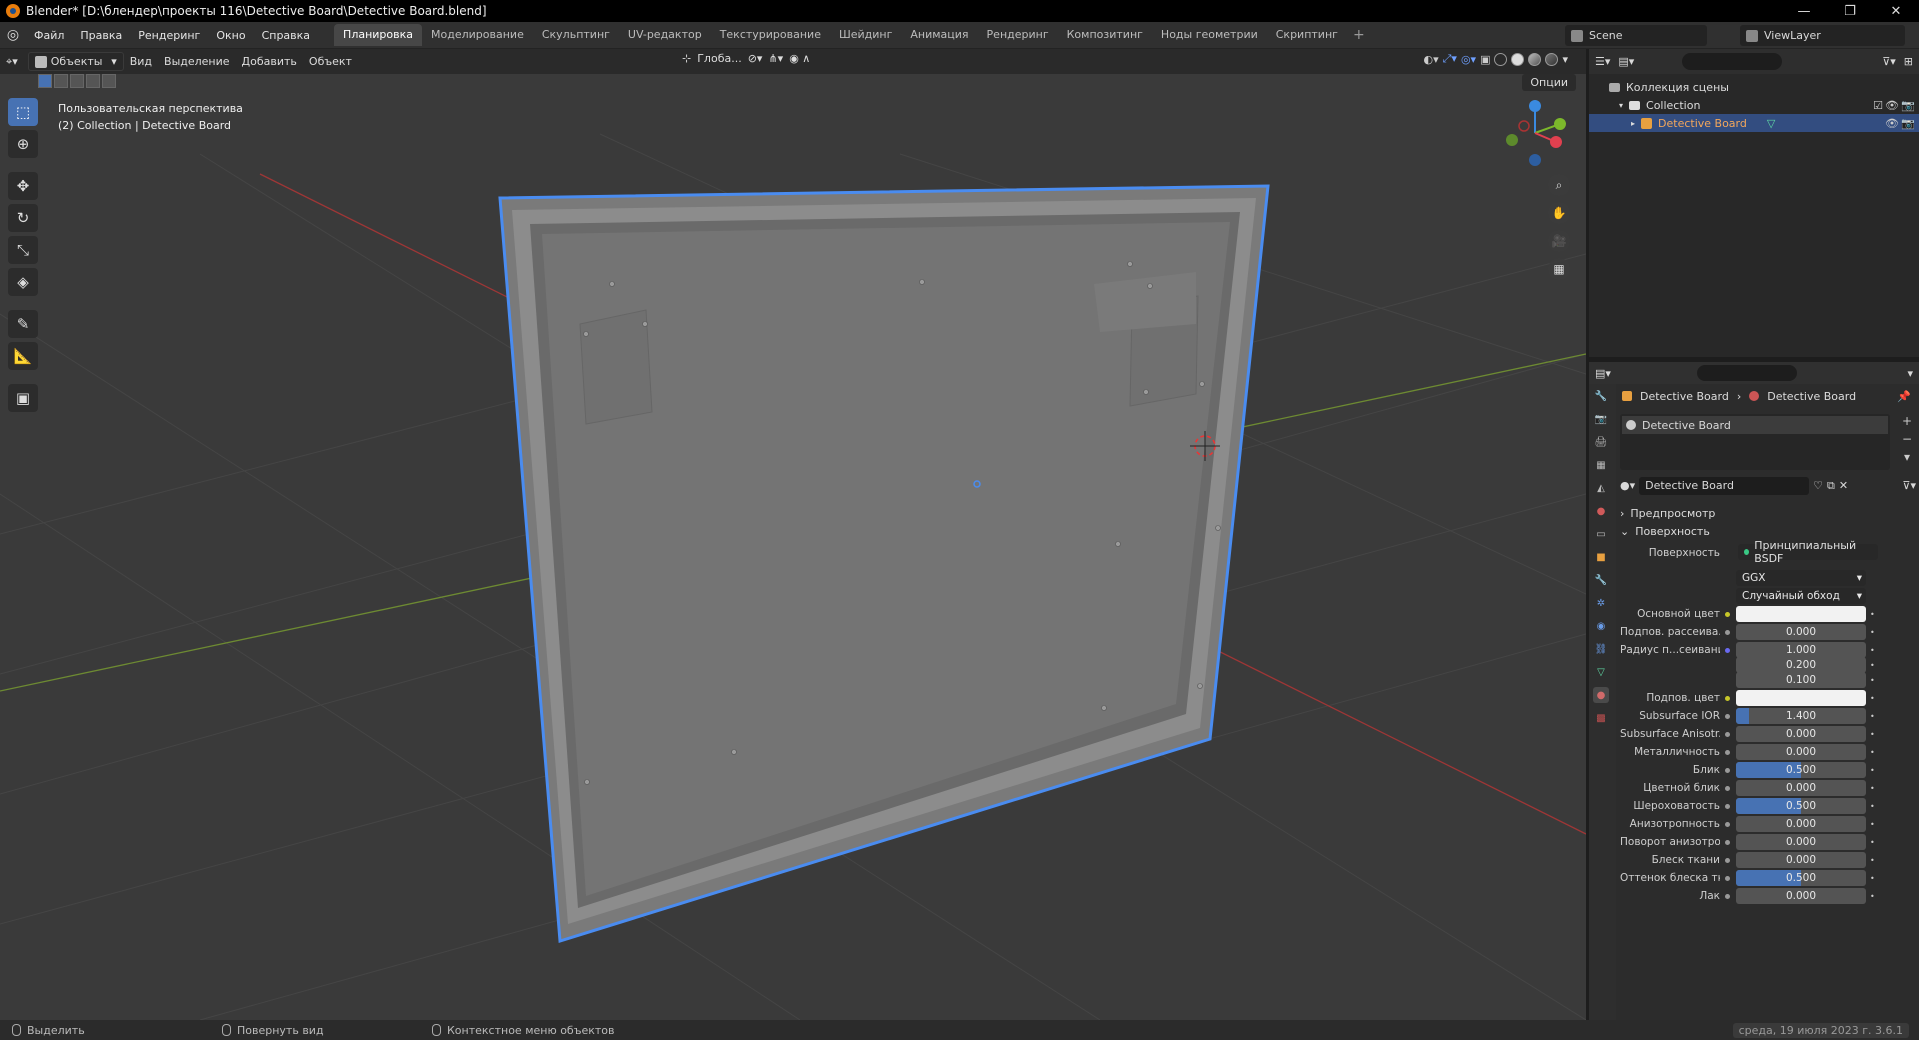  What do you see at coordinates (1907, 458) in the screenshot?
I see `slot-specials-icon: ▾` at bounding box center [1907, 458].